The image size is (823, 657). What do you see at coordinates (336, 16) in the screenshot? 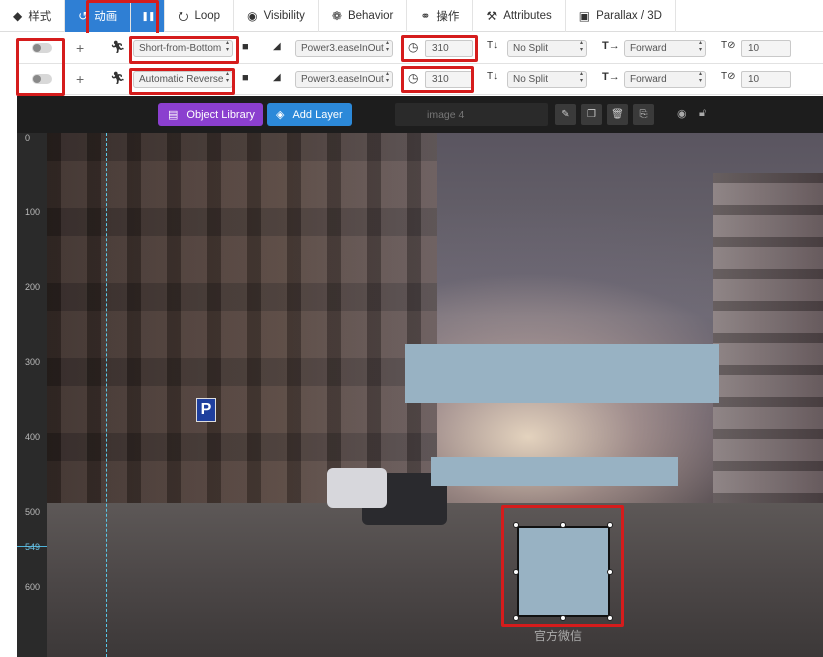
I see `behavior-icon: ❁` at bounding box center [336, 16].